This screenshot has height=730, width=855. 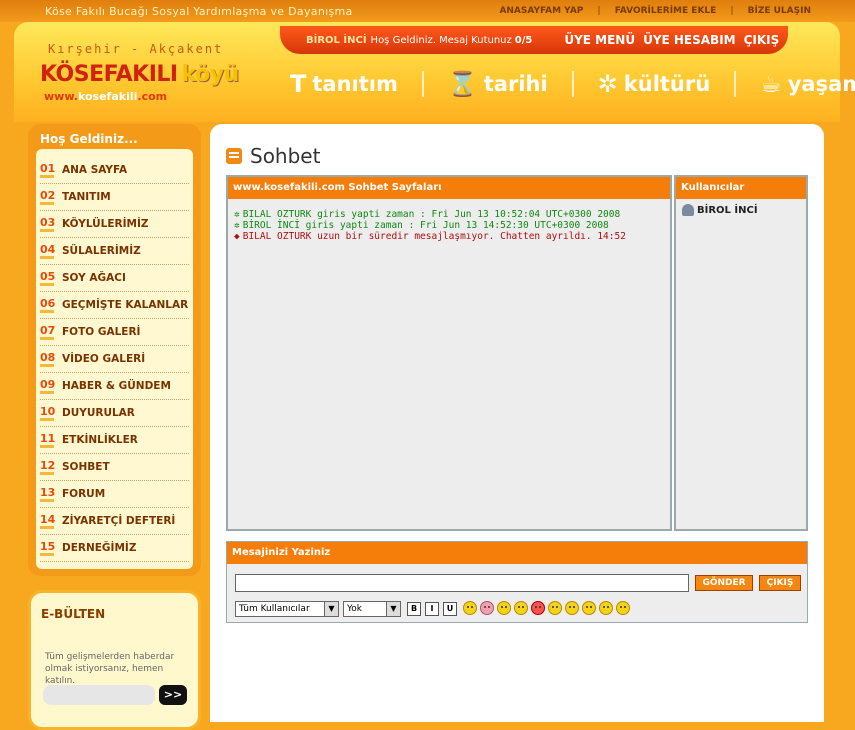 I want to click on newsletter-submit-button: >>, so click(x=173, y=695).